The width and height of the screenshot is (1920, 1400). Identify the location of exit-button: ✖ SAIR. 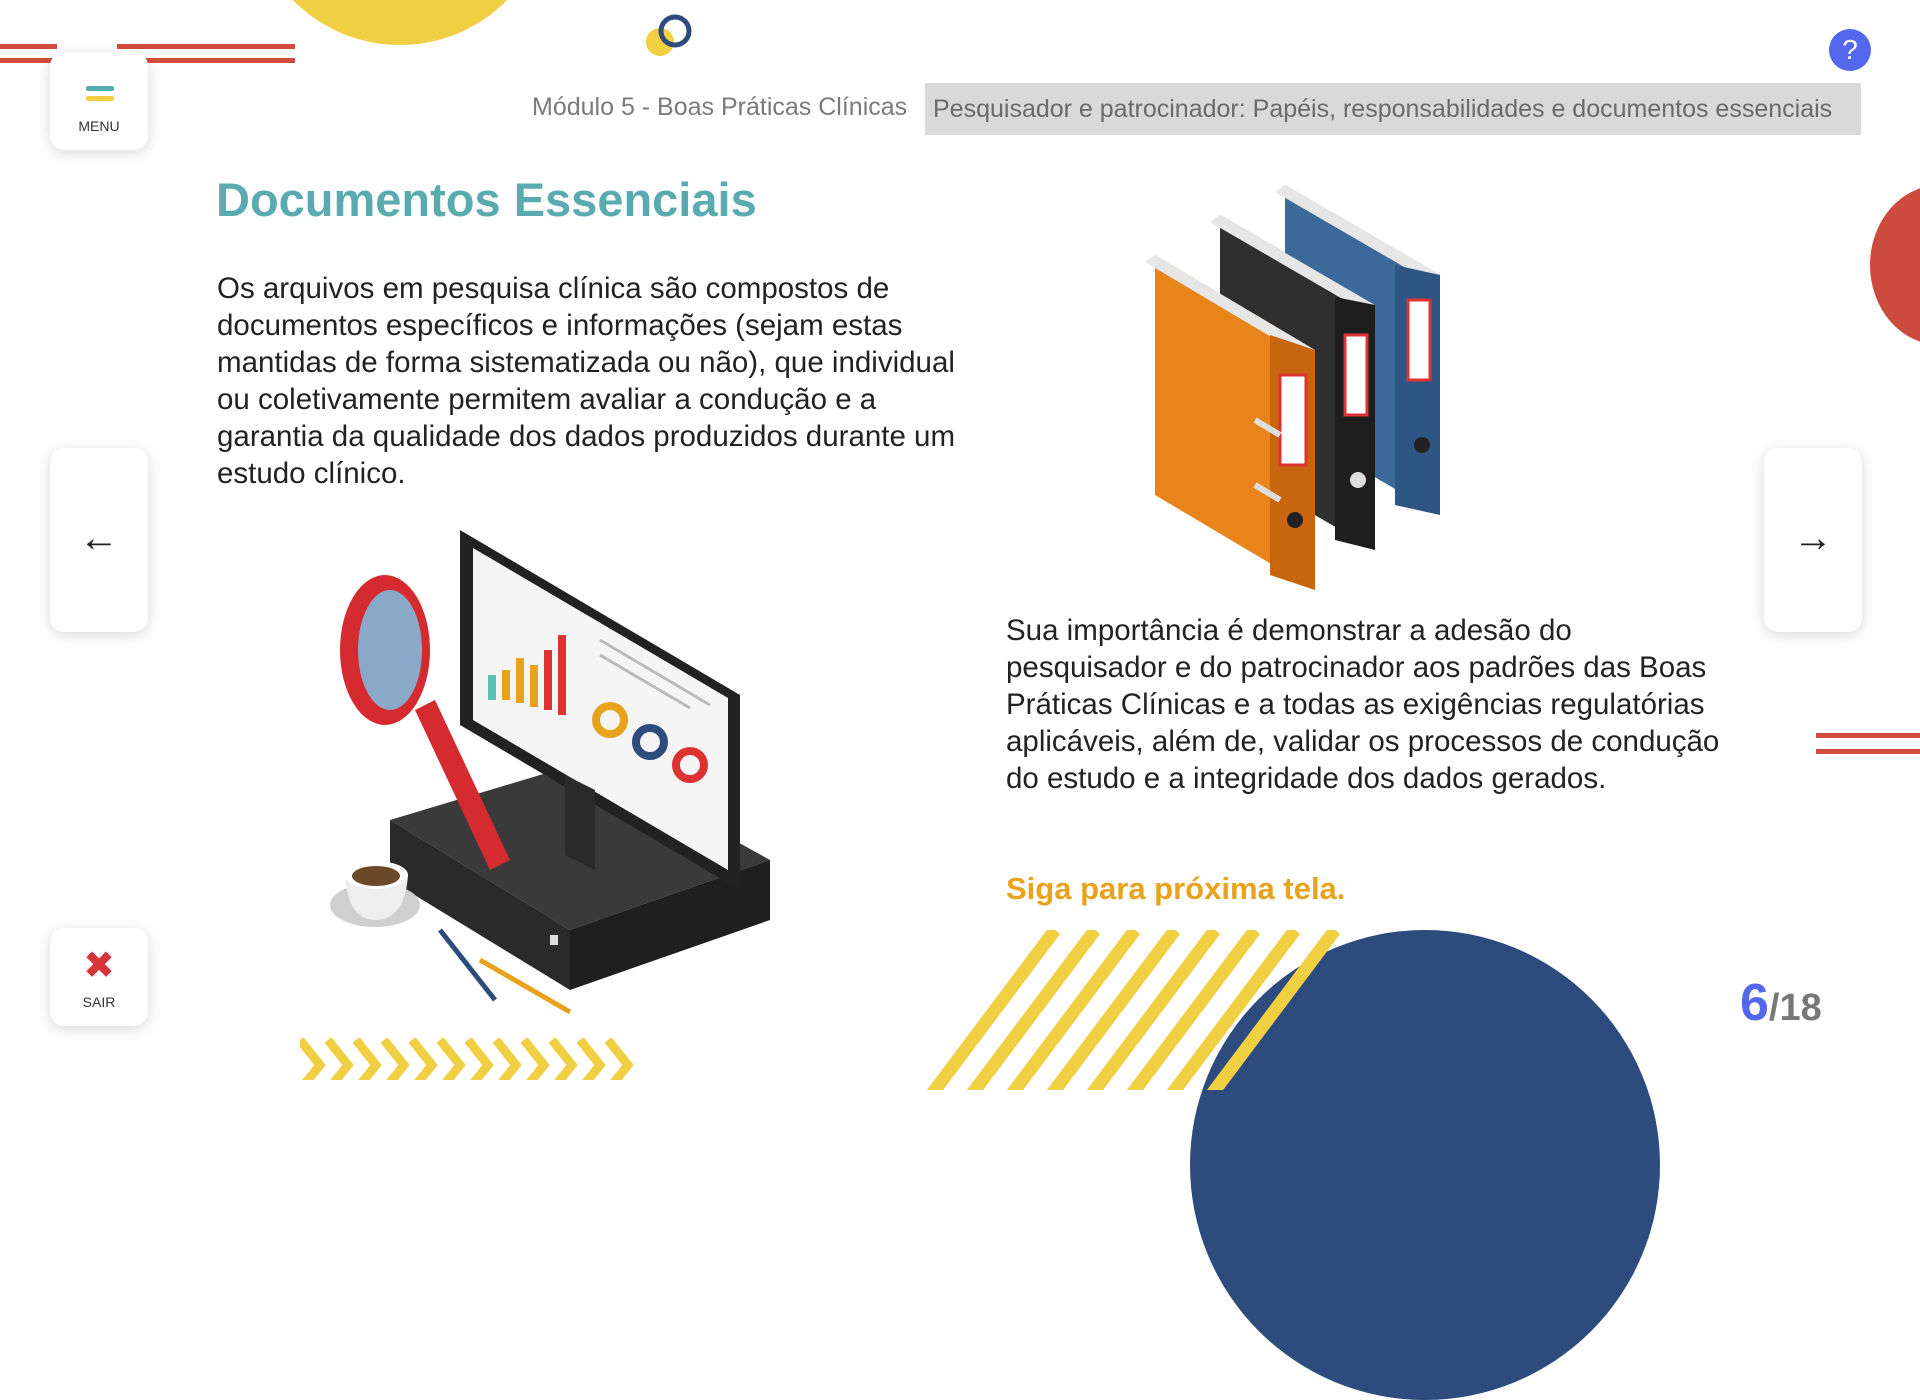
(99, 977).